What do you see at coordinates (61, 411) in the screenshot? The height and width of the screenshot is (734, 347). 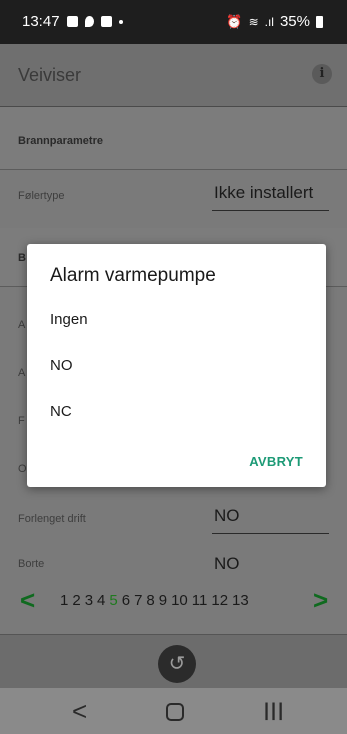 I see `dialog-option-nc: NC` at bounding box center [61, 411].